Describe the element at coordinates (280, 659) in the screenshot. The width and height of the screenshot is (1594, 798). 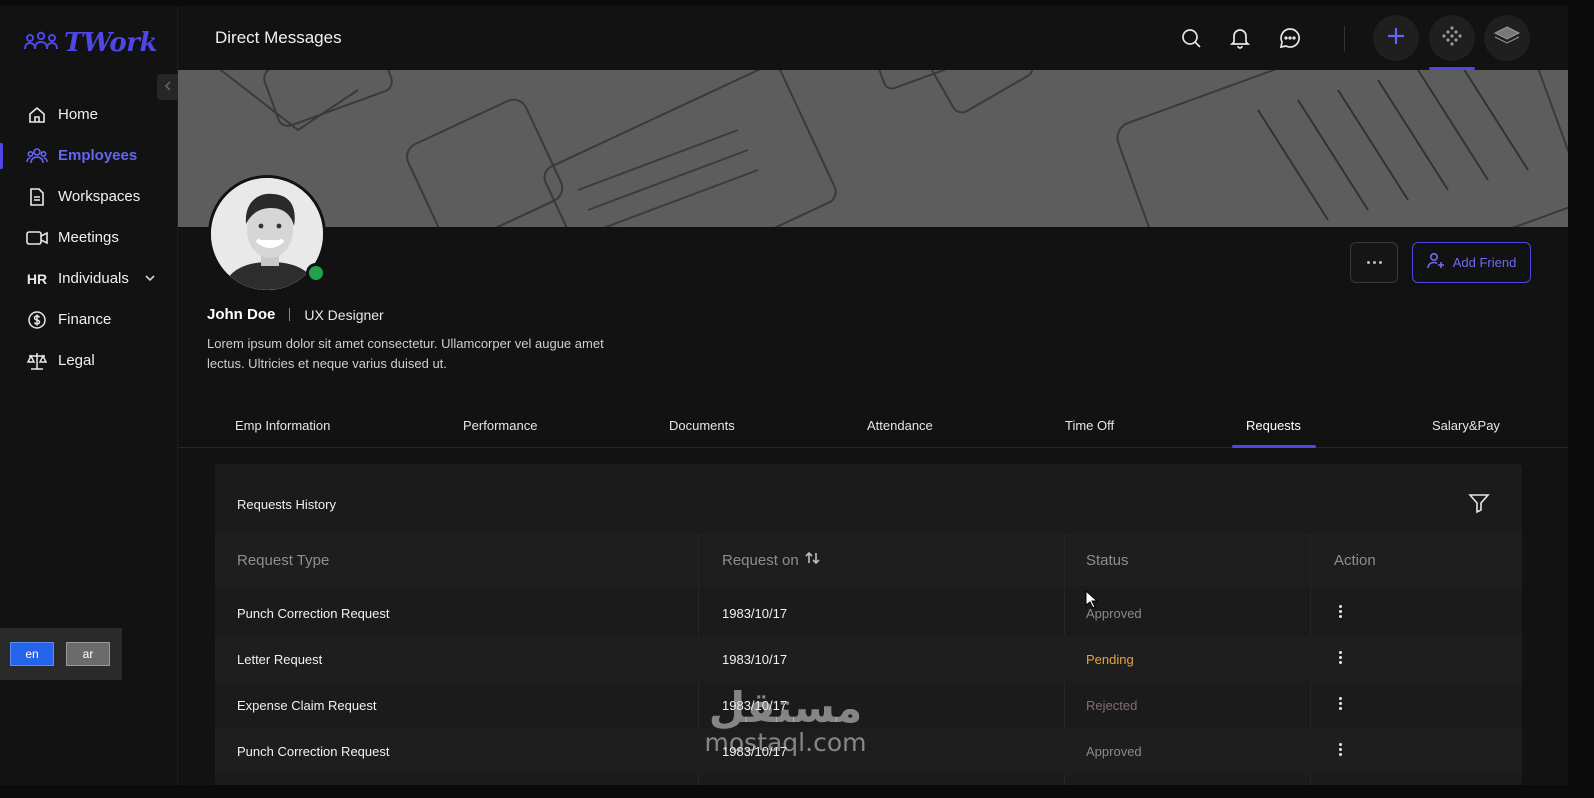
I see `cell-request-type: Letter Request` at that location.